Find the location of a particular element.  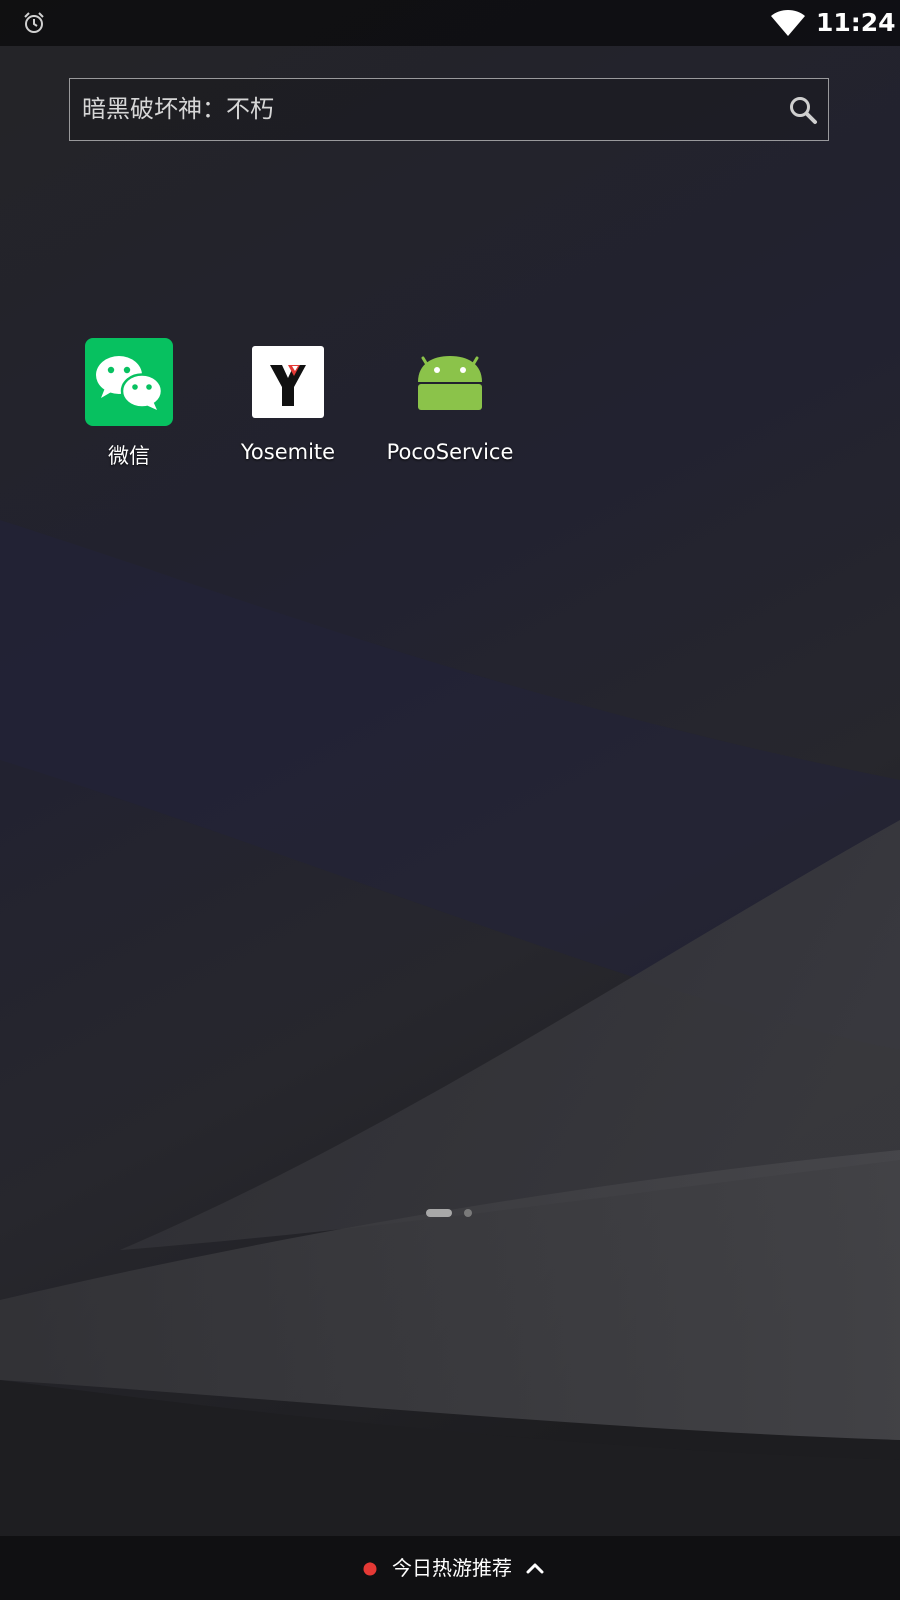

yosemite-icon is located at coordinates (288, 382).